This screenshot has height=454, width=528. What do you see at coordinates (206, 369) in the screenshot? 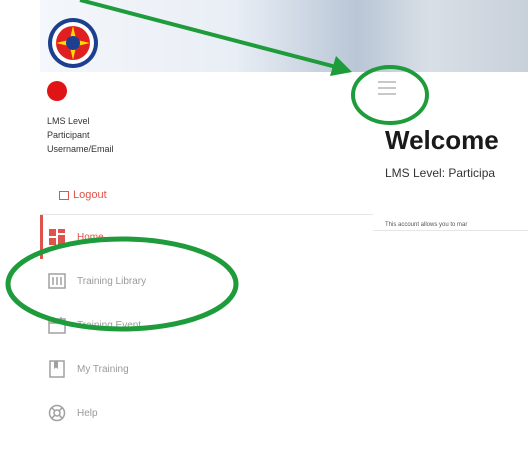
I see `sidebar-item-my-training: My Training` at bounding box center [206, 369].